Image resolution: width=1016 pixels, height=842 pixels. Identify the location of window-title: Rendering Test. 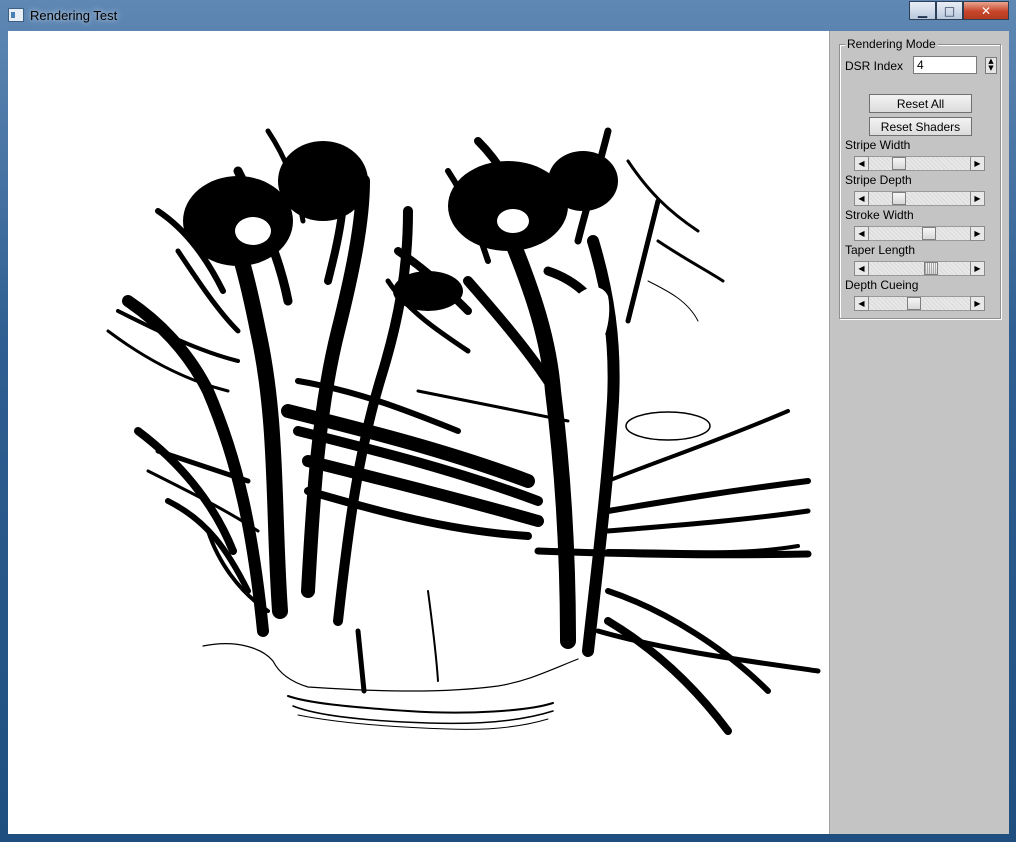
(74, 15).